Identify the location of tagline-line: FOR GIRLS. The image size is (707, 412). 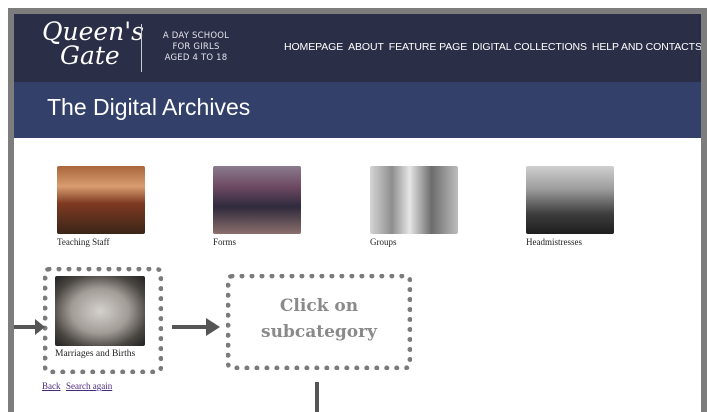
(196, 47).